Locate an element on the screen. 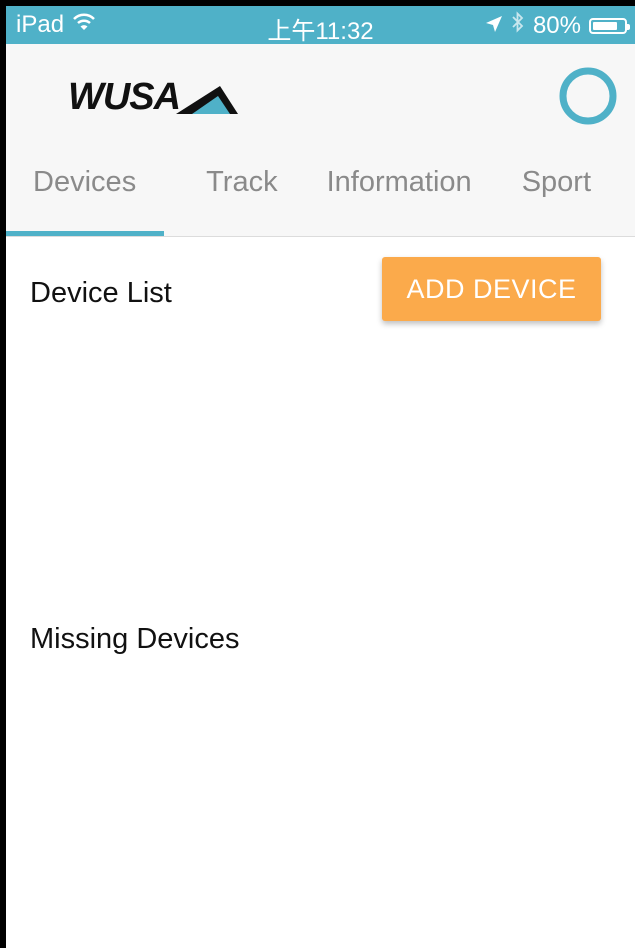  wusa-logo: WUSA is located at coordinates (153, 97).